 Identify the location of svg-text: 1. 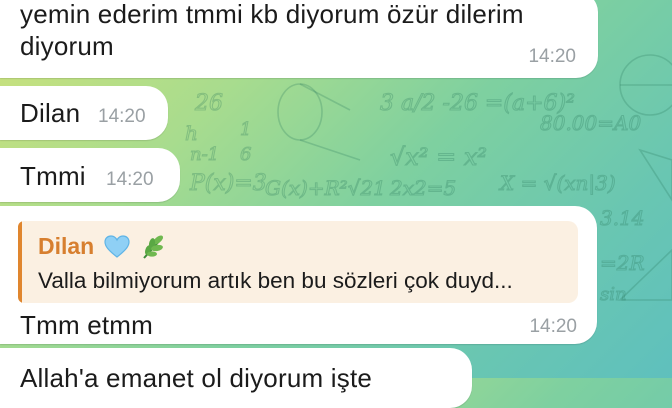
(245, 129).